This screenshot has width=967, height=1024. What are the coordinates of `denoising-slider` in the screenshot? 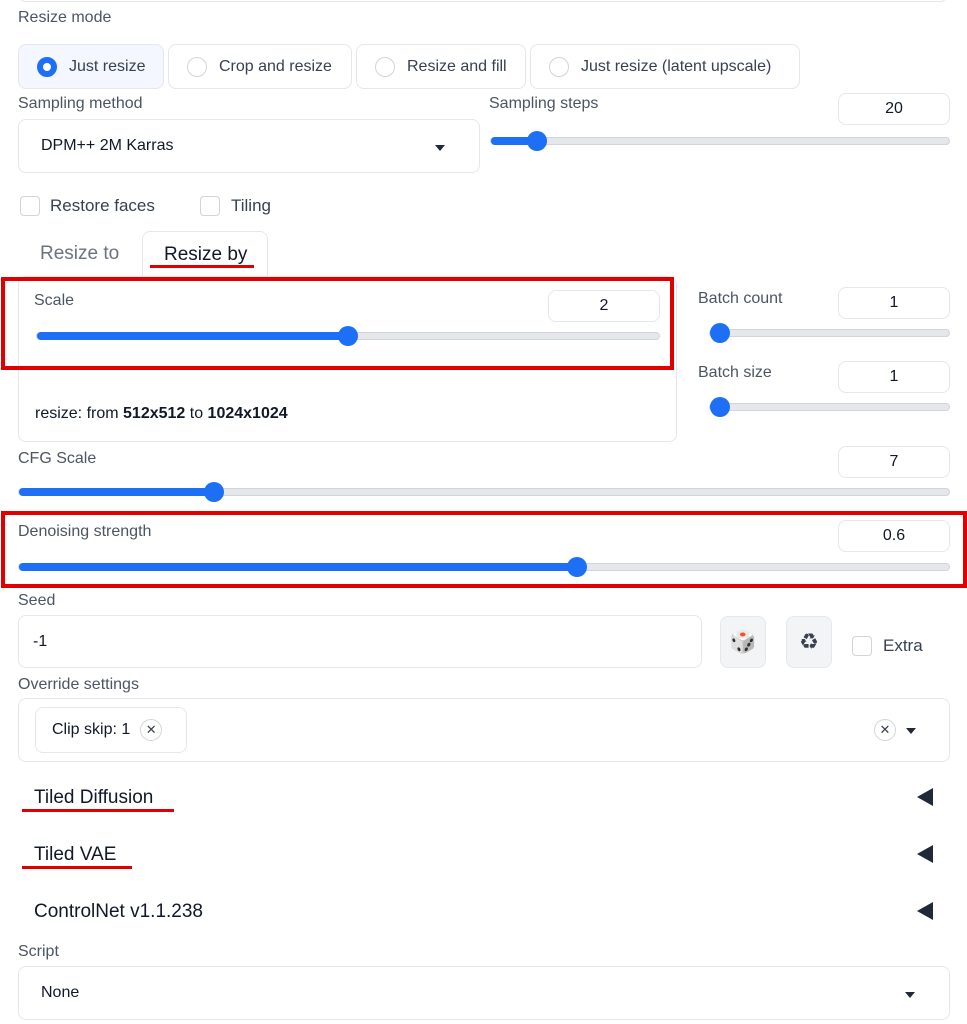 It's located at (484, 567).